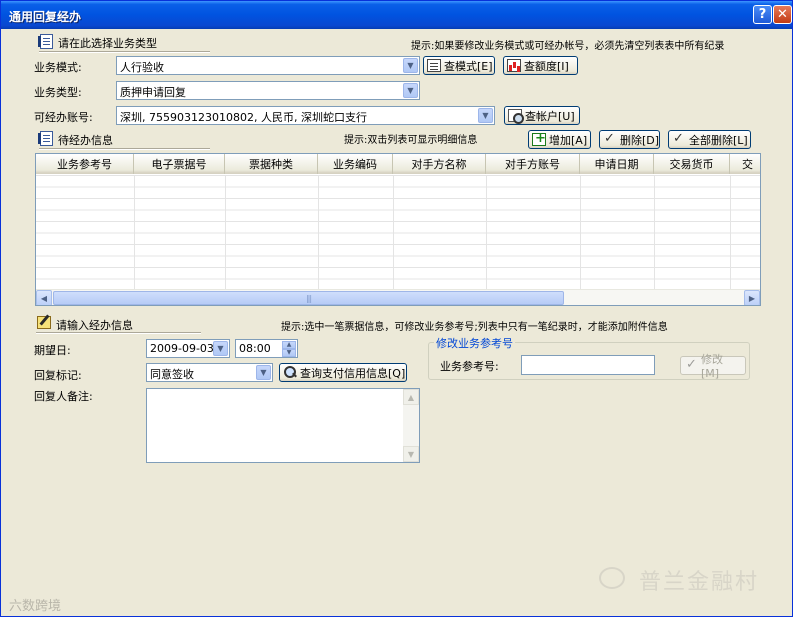 The width and height of the screenshot is (793, 617). I want to click on column-header: 业务参考号, so click(85, 164).